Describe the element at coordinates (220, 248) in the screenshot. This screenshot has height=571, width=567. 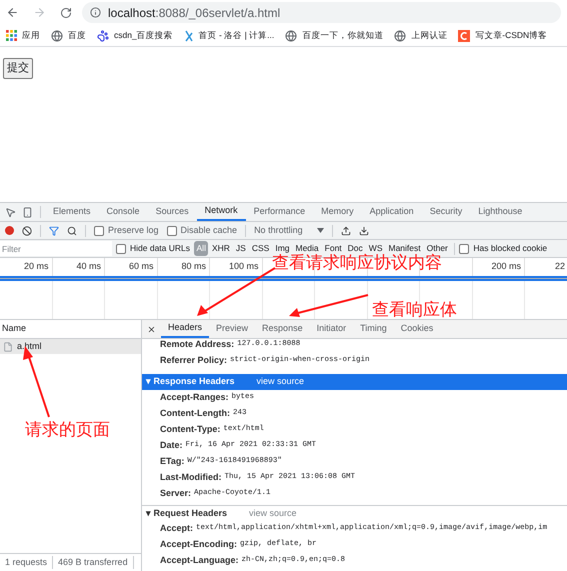
I see `type-filter-button: XHR` at that location.